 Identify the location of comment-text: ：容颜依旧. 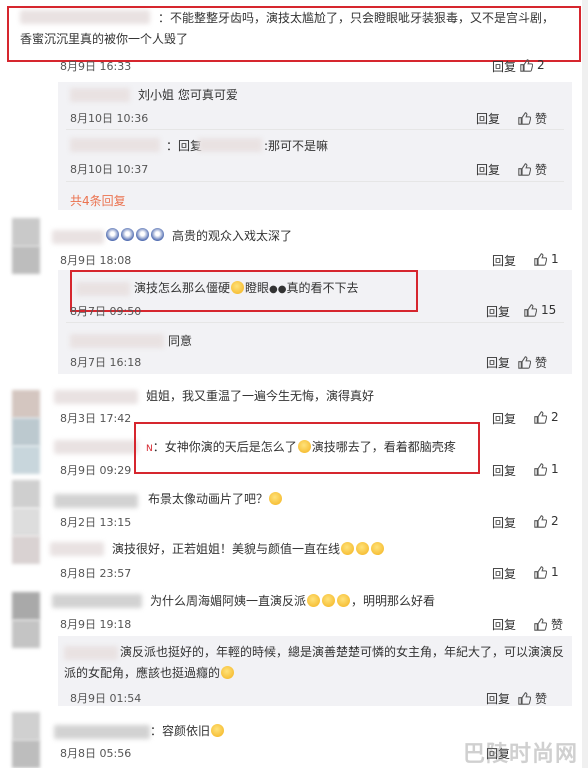
(187, 731).